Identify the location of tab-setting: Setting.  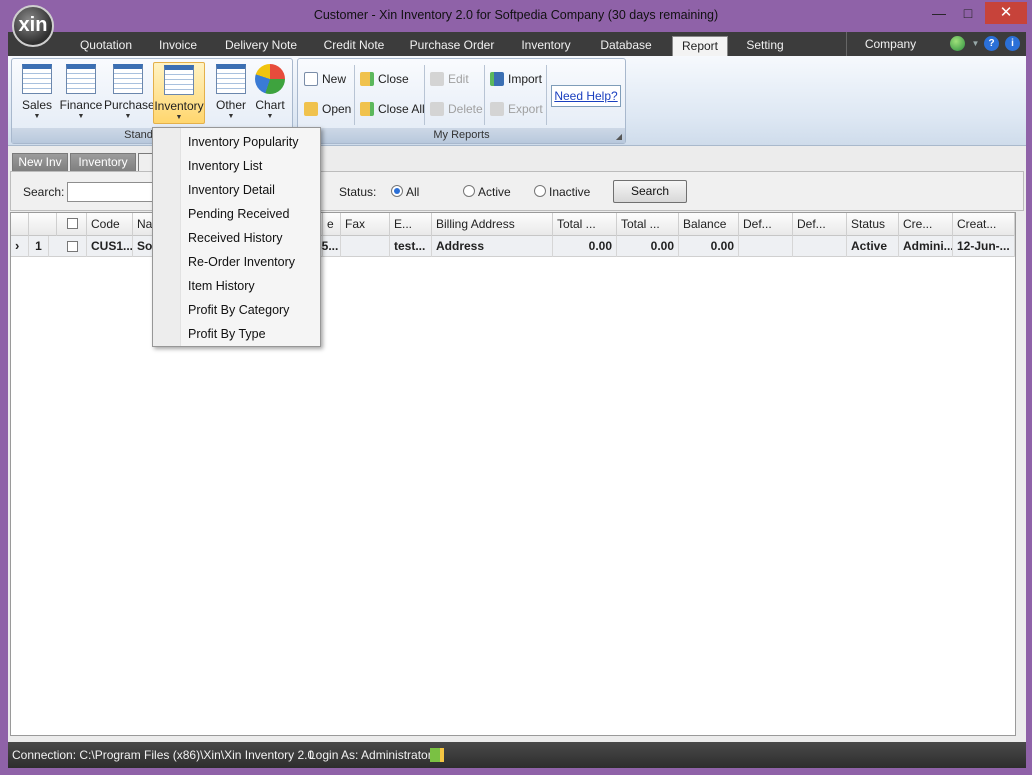
(765, 46).